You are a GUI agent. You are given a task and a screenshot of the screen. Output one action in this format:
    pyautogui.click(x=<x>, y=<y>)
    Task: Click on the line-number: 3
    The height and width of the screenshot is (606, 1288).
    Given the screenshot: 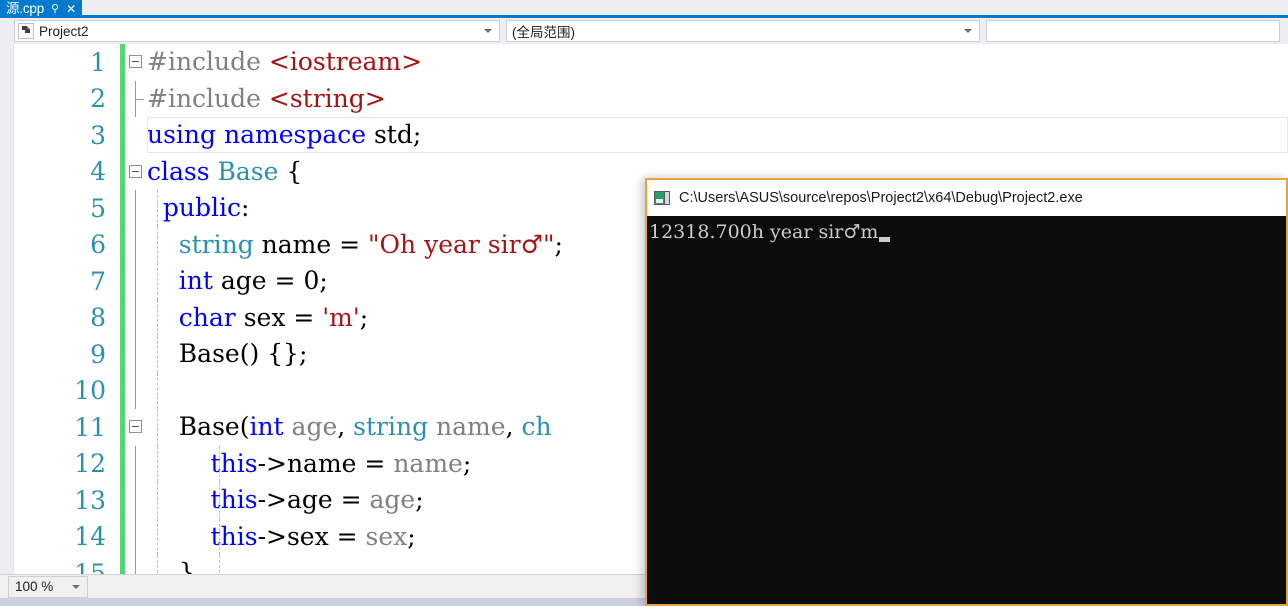 What is the action you would take?
    pyautogui.click(x=98, y=135)
    